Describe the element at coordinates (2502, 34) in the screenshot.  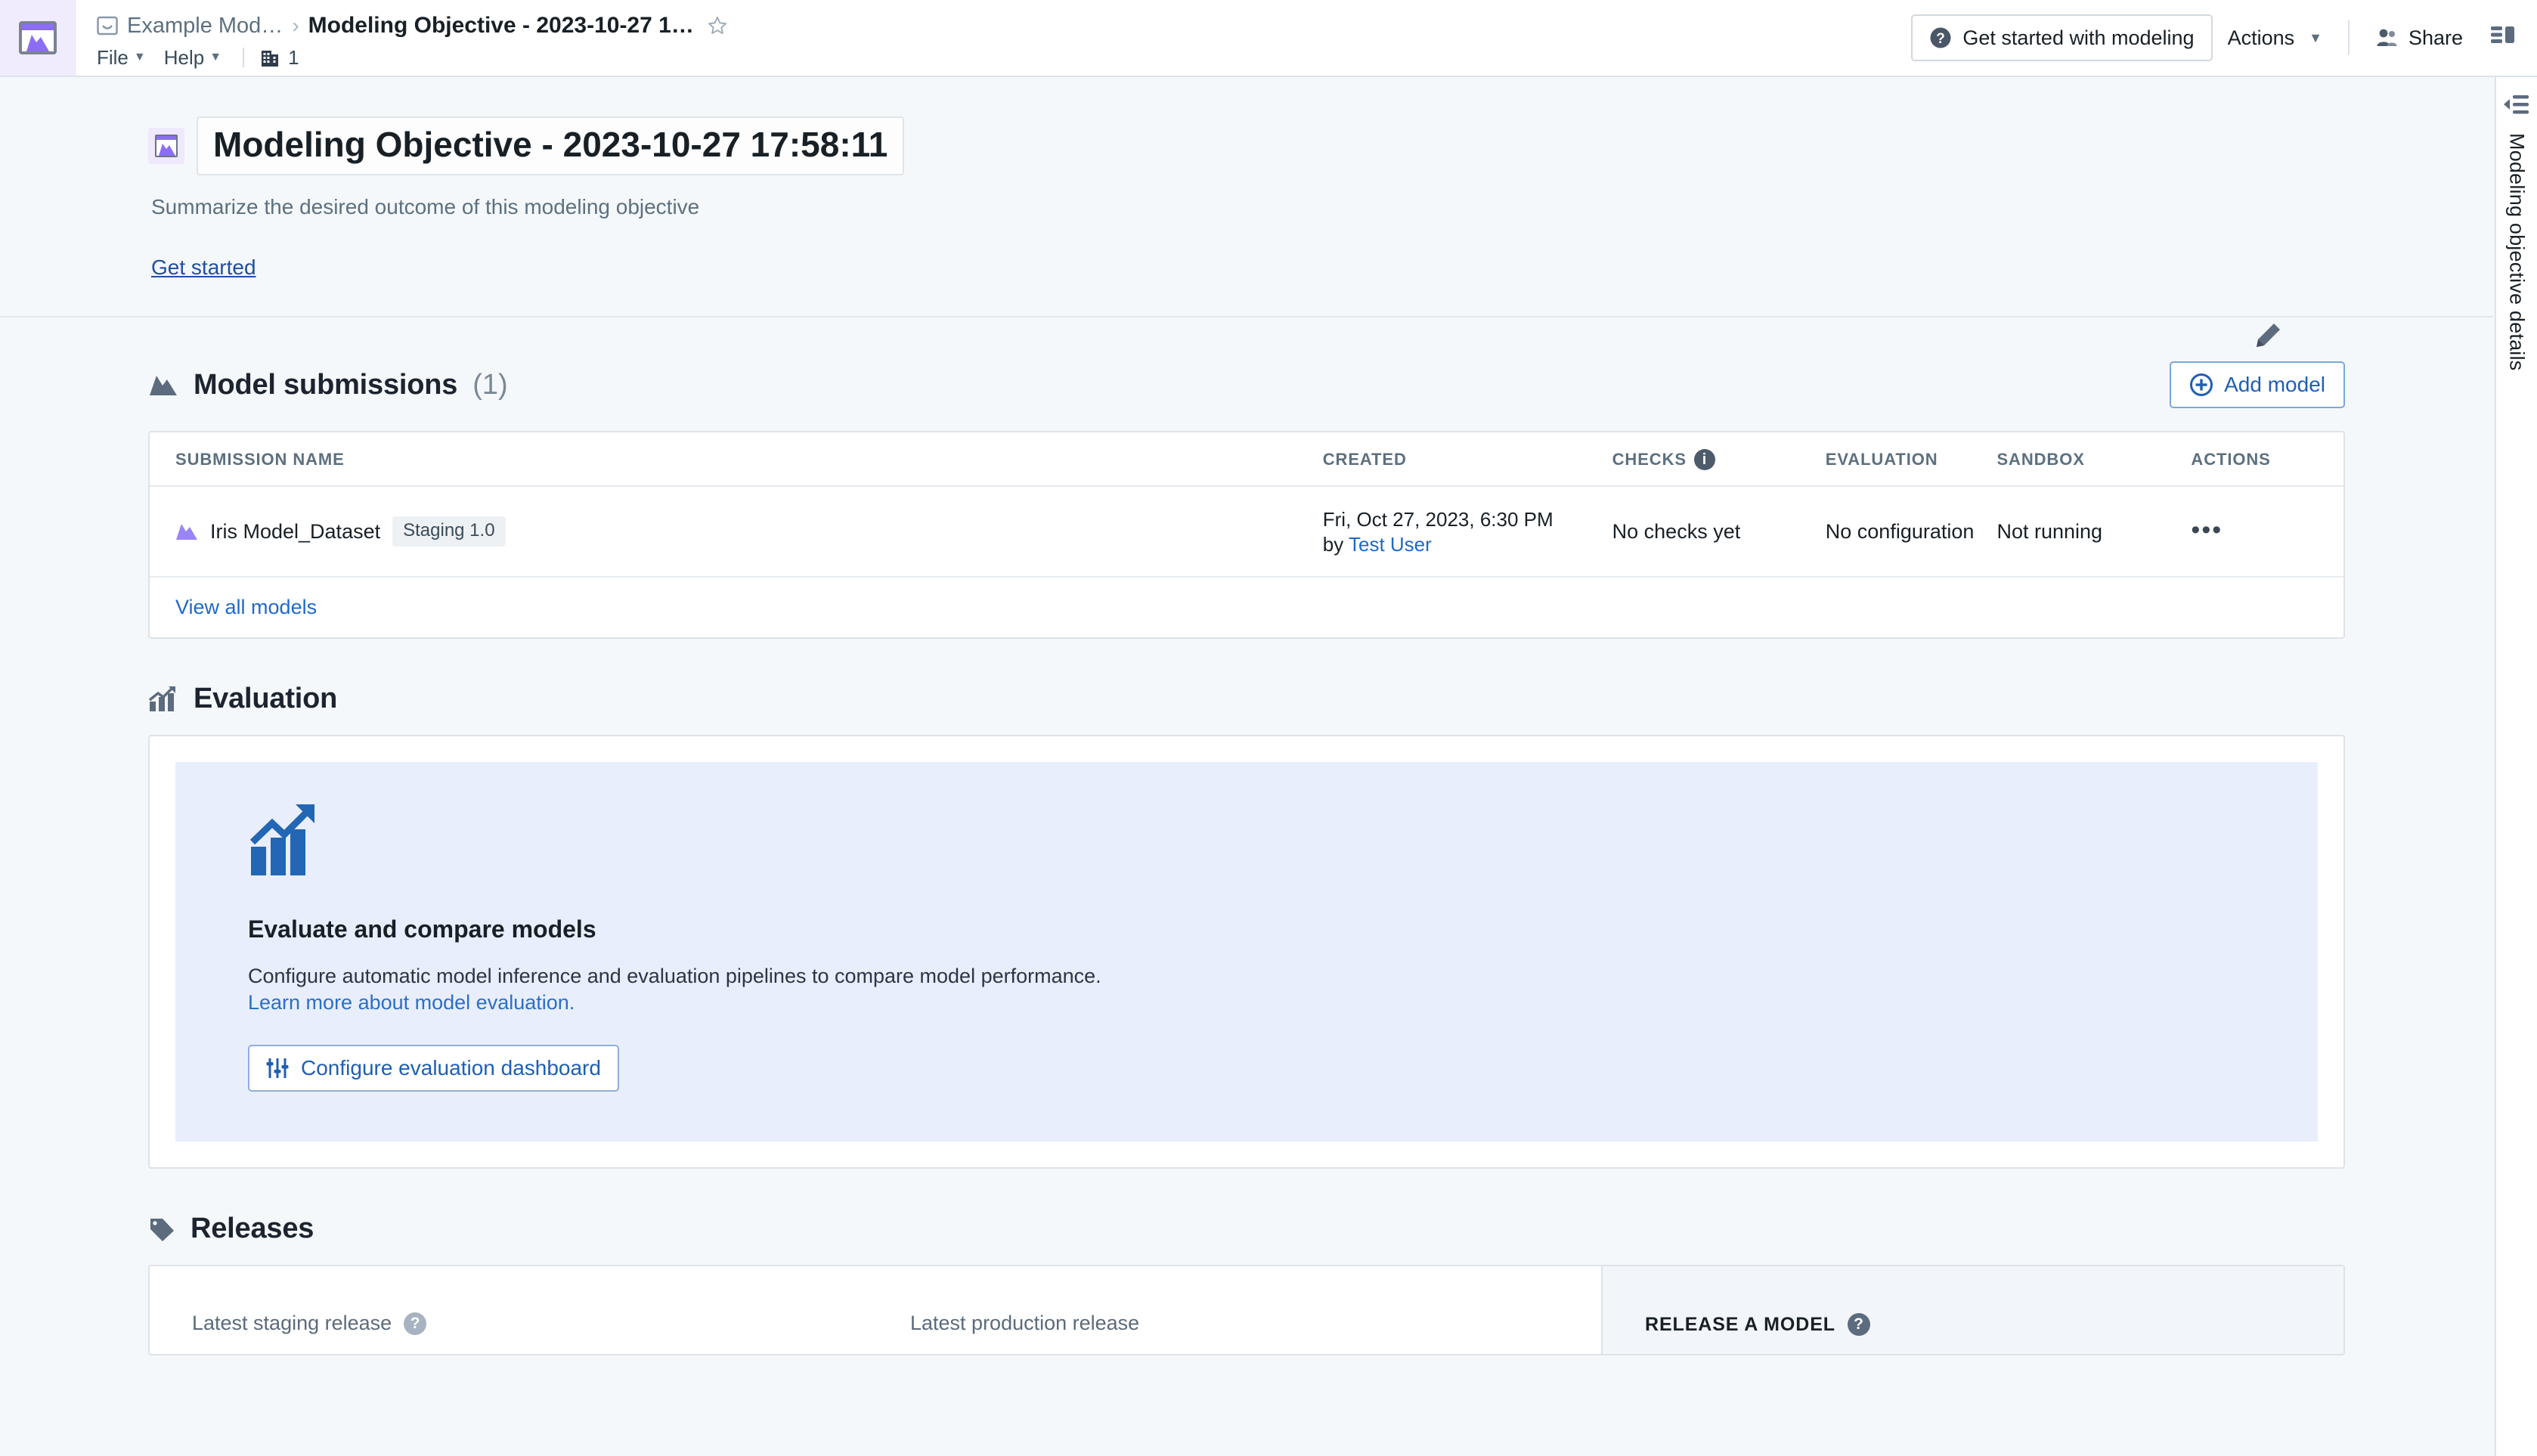
I see `panel-toggle-icon` at that location.